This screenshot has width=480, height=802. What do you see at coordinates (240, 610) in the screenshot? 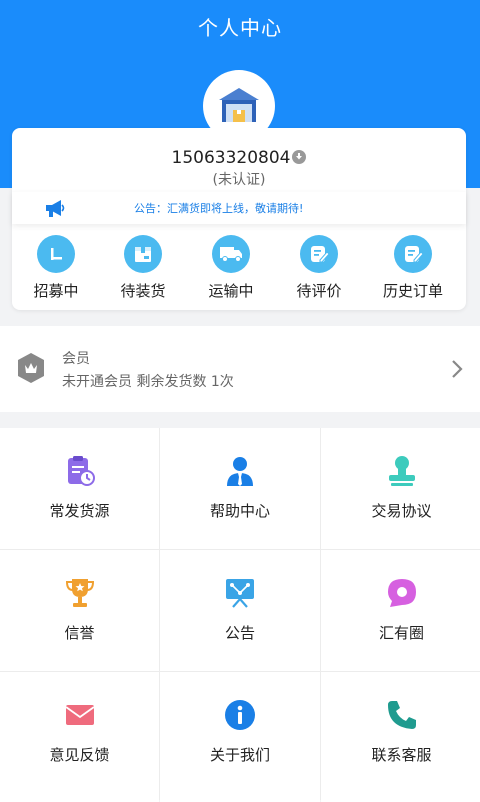
I see `grid-item-announcement: 公告` at bounding box center [240, 610].